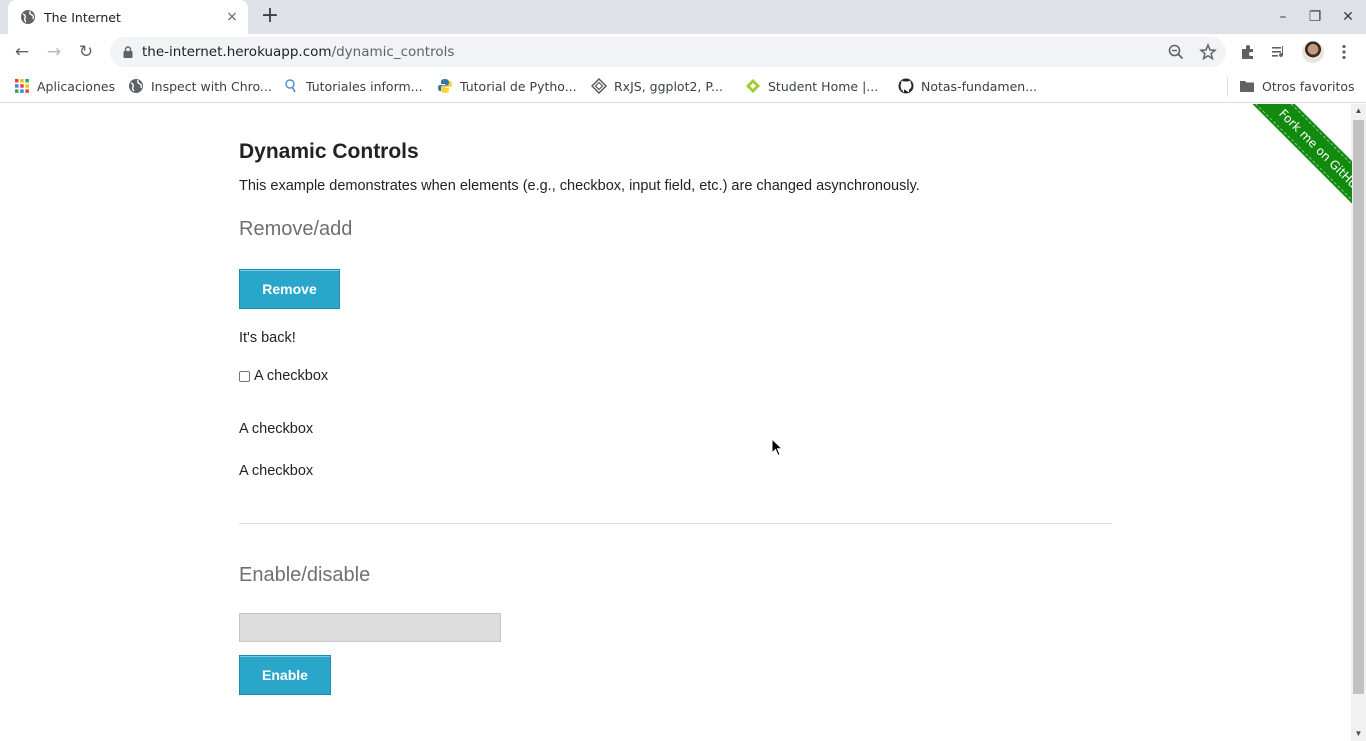 The width and height of the screenshot is (1366, 741). Describe the element at coordinates (1227, 87) in the screenshot. I see `bookmarks-divider` at that location.